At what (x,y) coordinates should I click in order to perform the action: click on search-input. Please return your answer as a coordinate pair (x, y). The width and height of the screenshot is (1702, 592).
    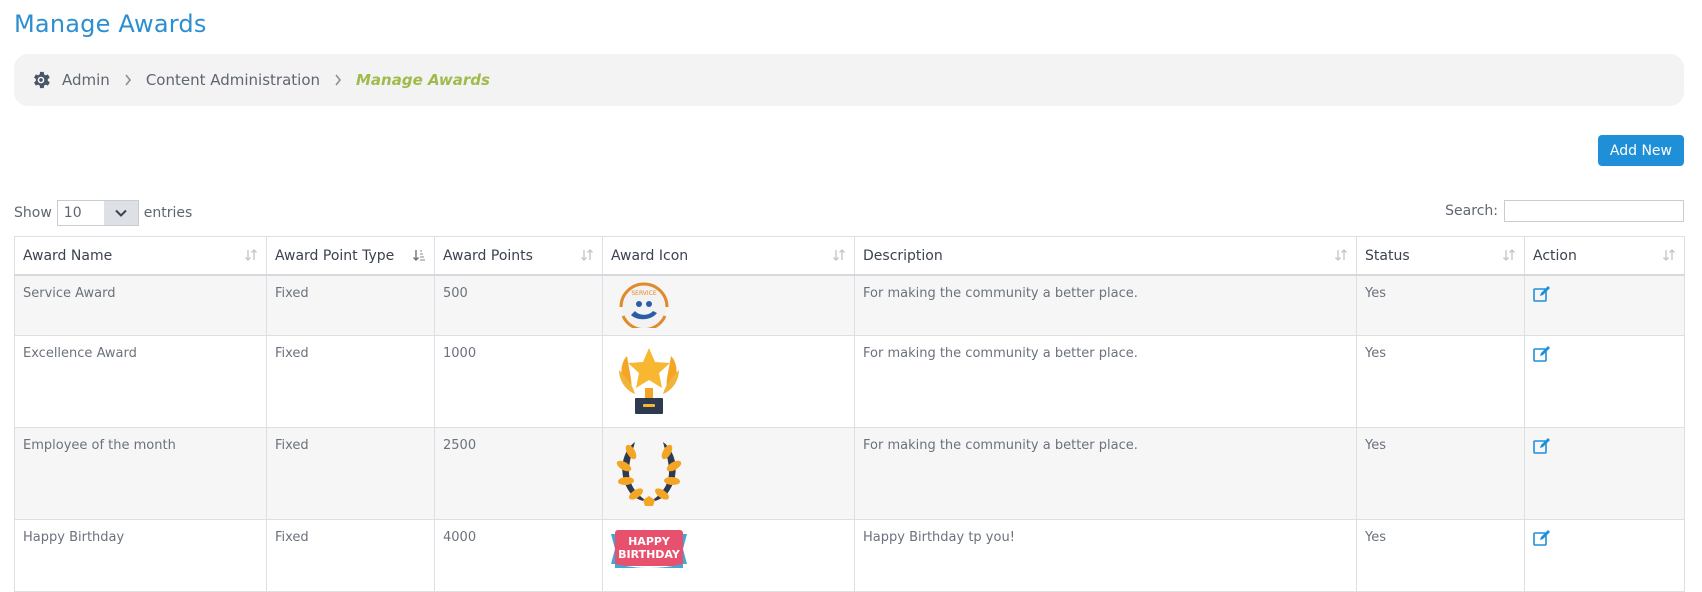
    Looking at the image, I should click on (1594, 211).